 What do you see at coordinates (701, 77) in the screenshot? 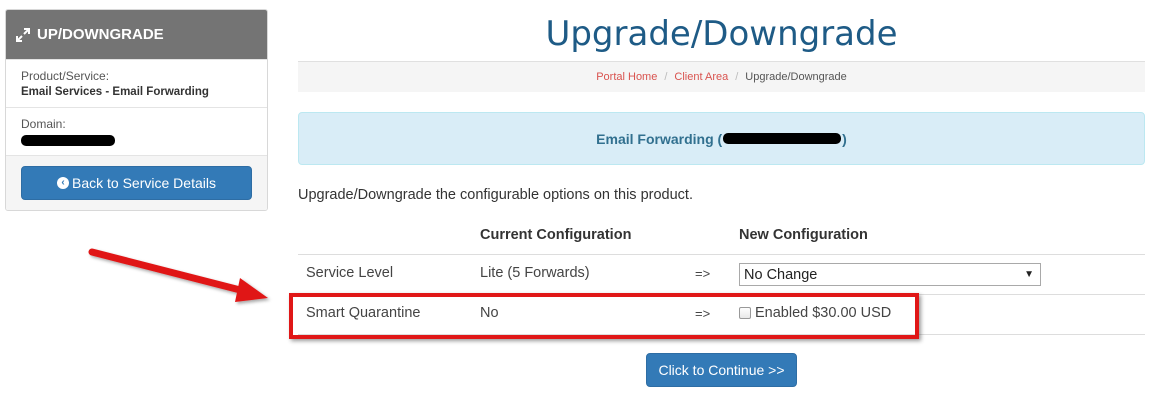
I see `breadcrumb-client-area: Client Area` at bounding box center [701, 77].